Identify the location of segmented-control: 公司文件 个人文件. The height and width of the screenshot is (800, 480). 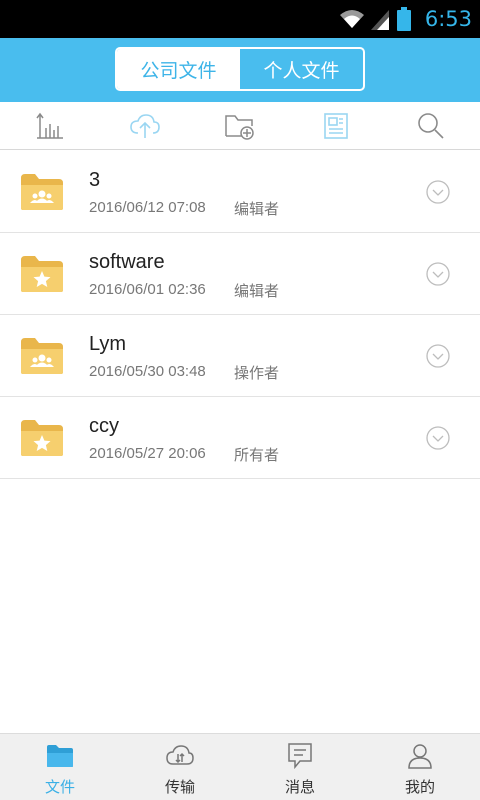
(240, 69).